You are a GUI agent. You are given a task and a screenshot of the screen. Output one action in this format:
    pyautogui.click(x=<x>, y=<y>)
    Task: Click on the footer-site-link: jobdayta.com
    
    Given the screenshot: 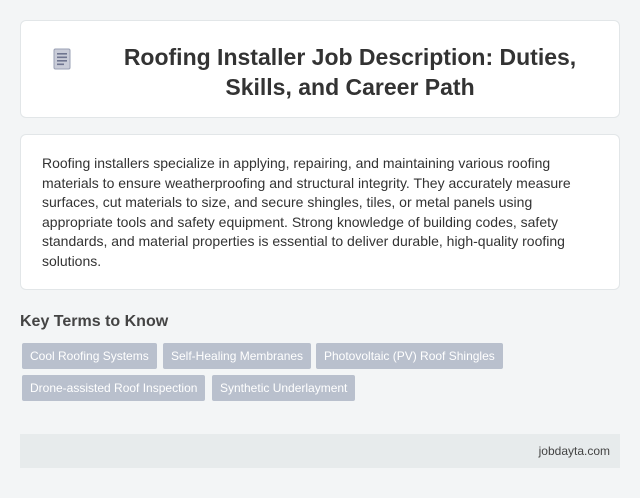 What is the action you would take?
    pyautogui.click(x=574, y=451)
    